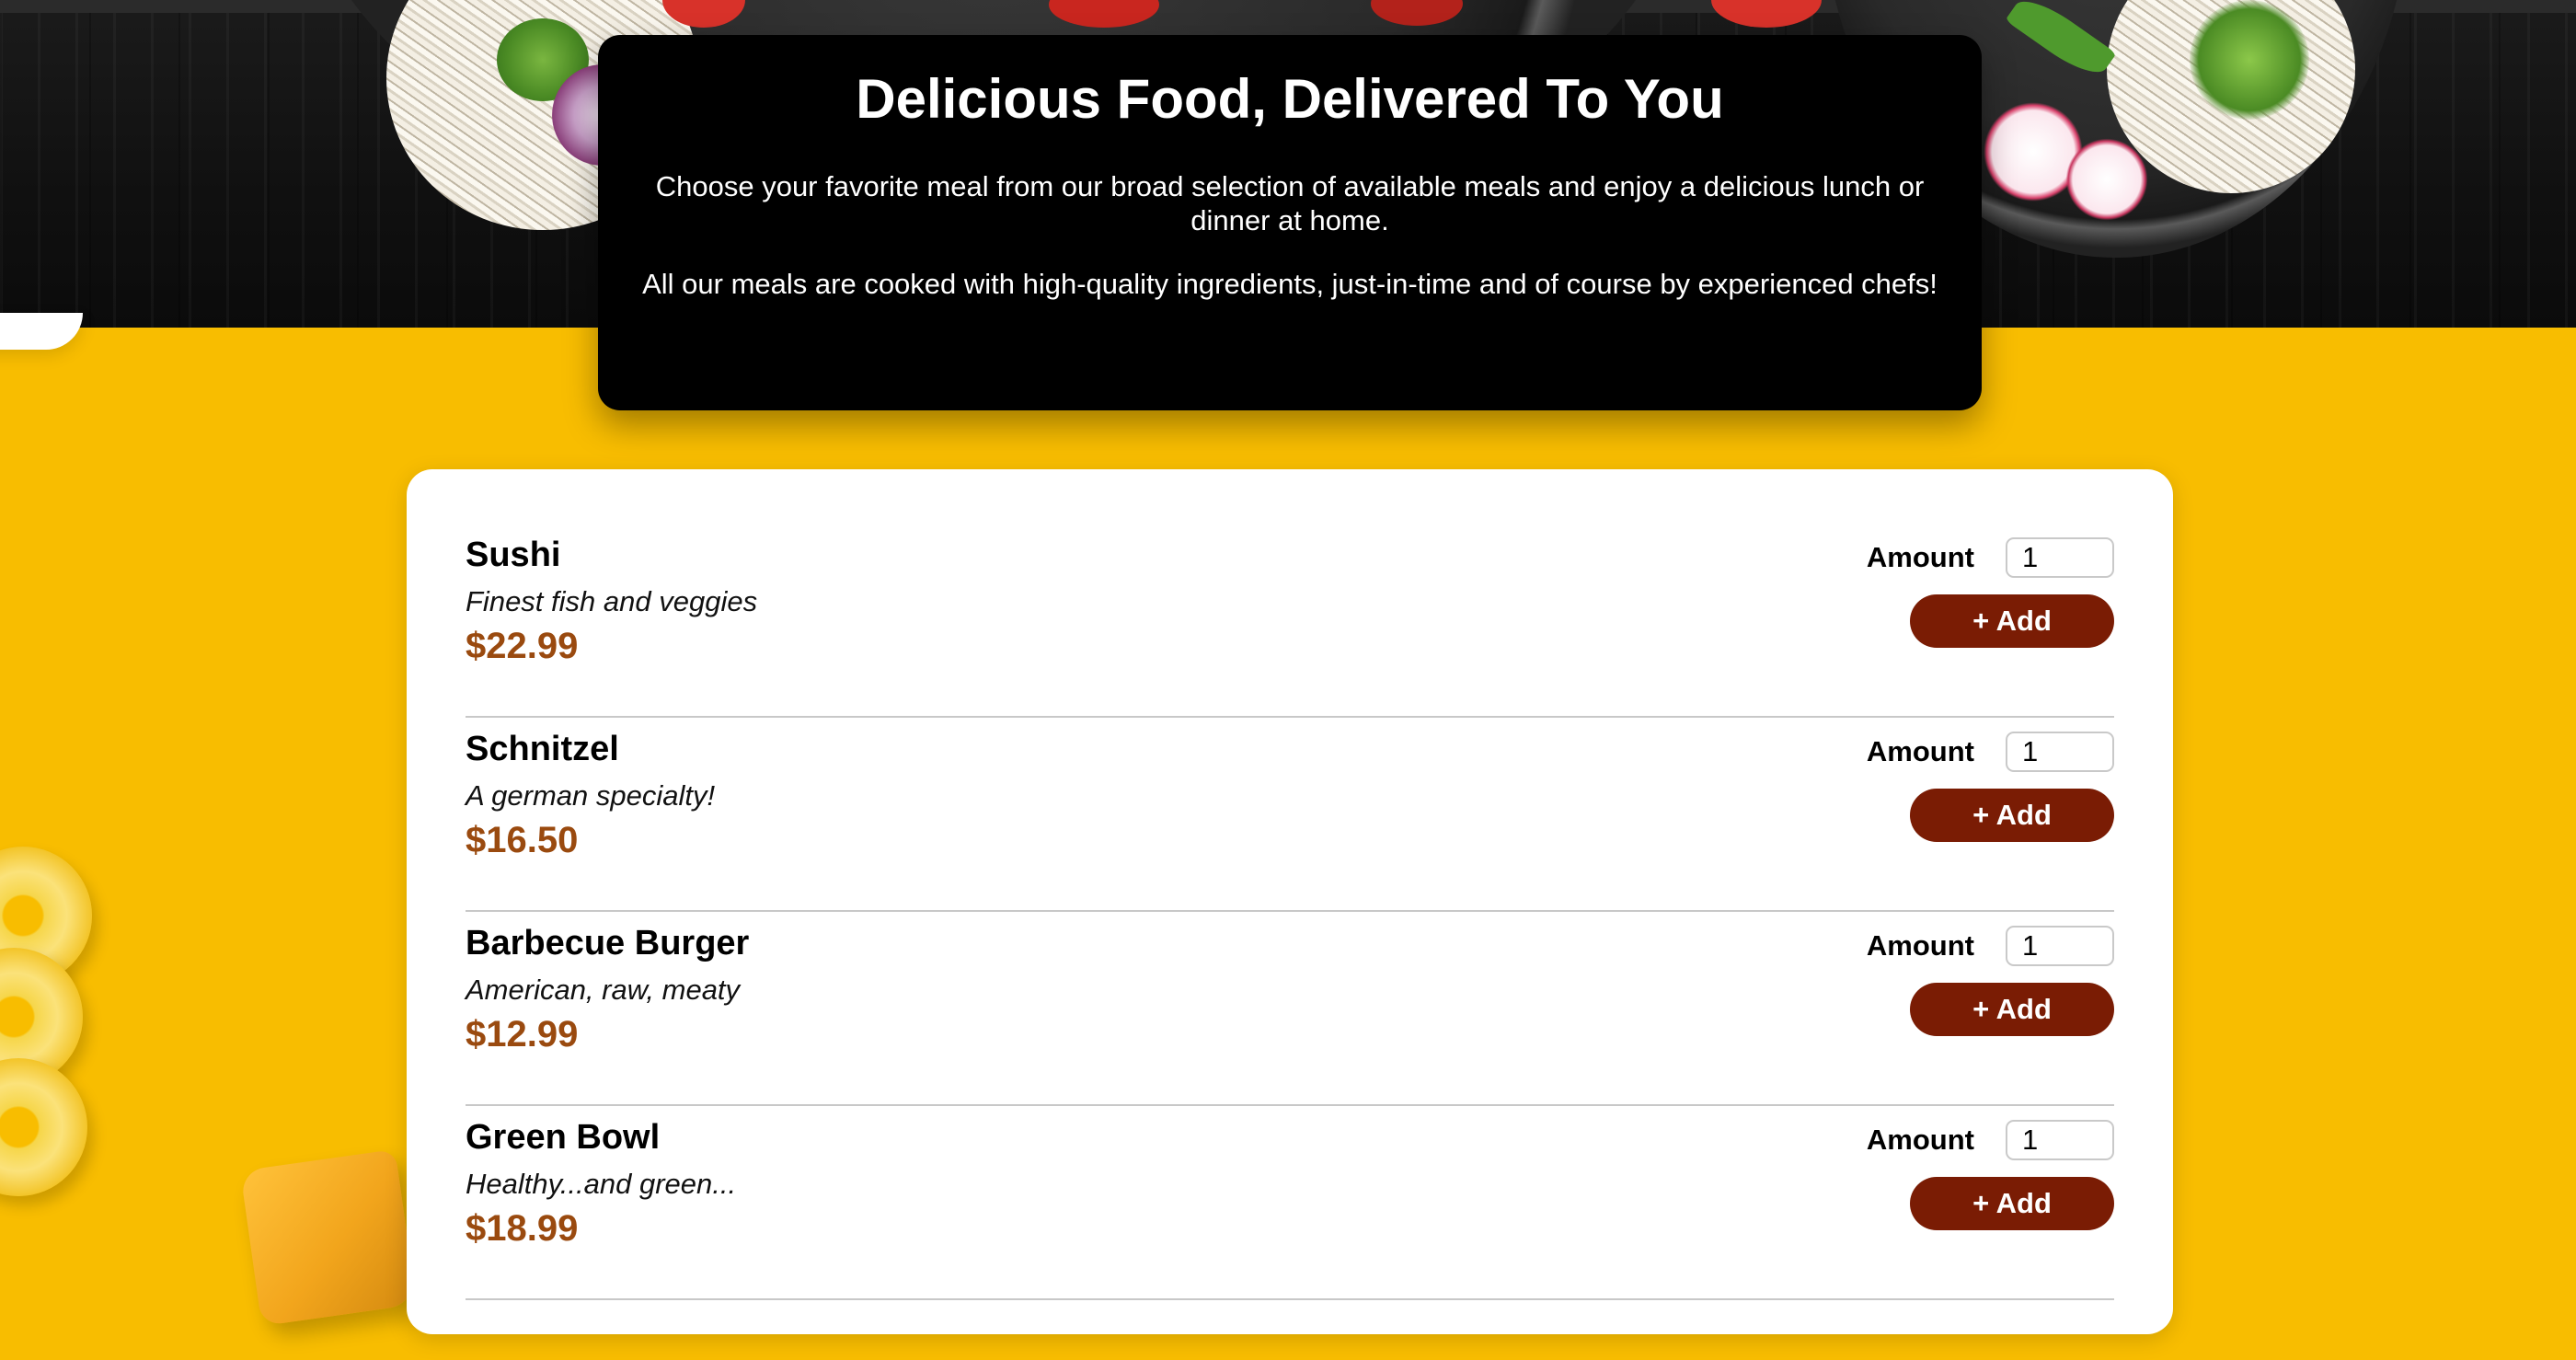 This screenshot has width=2576, height=1360. What do you see at coordinates (522, 646) in the screenshot?
I see `meal-price: $22.99` at bounding box center [522, 646].